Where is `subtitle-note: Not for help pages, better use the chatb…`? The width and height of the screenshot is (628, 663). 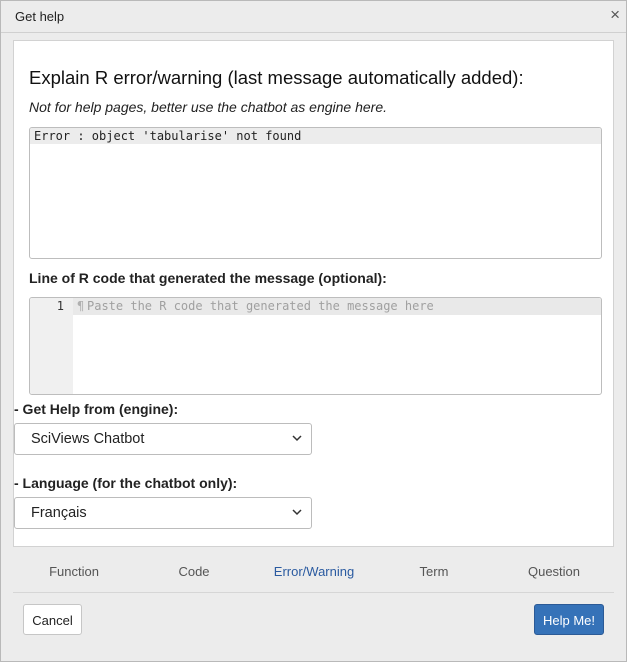 subtitle-note: Not for help pages, better use the chatb… is located at coordinates (208, 107).